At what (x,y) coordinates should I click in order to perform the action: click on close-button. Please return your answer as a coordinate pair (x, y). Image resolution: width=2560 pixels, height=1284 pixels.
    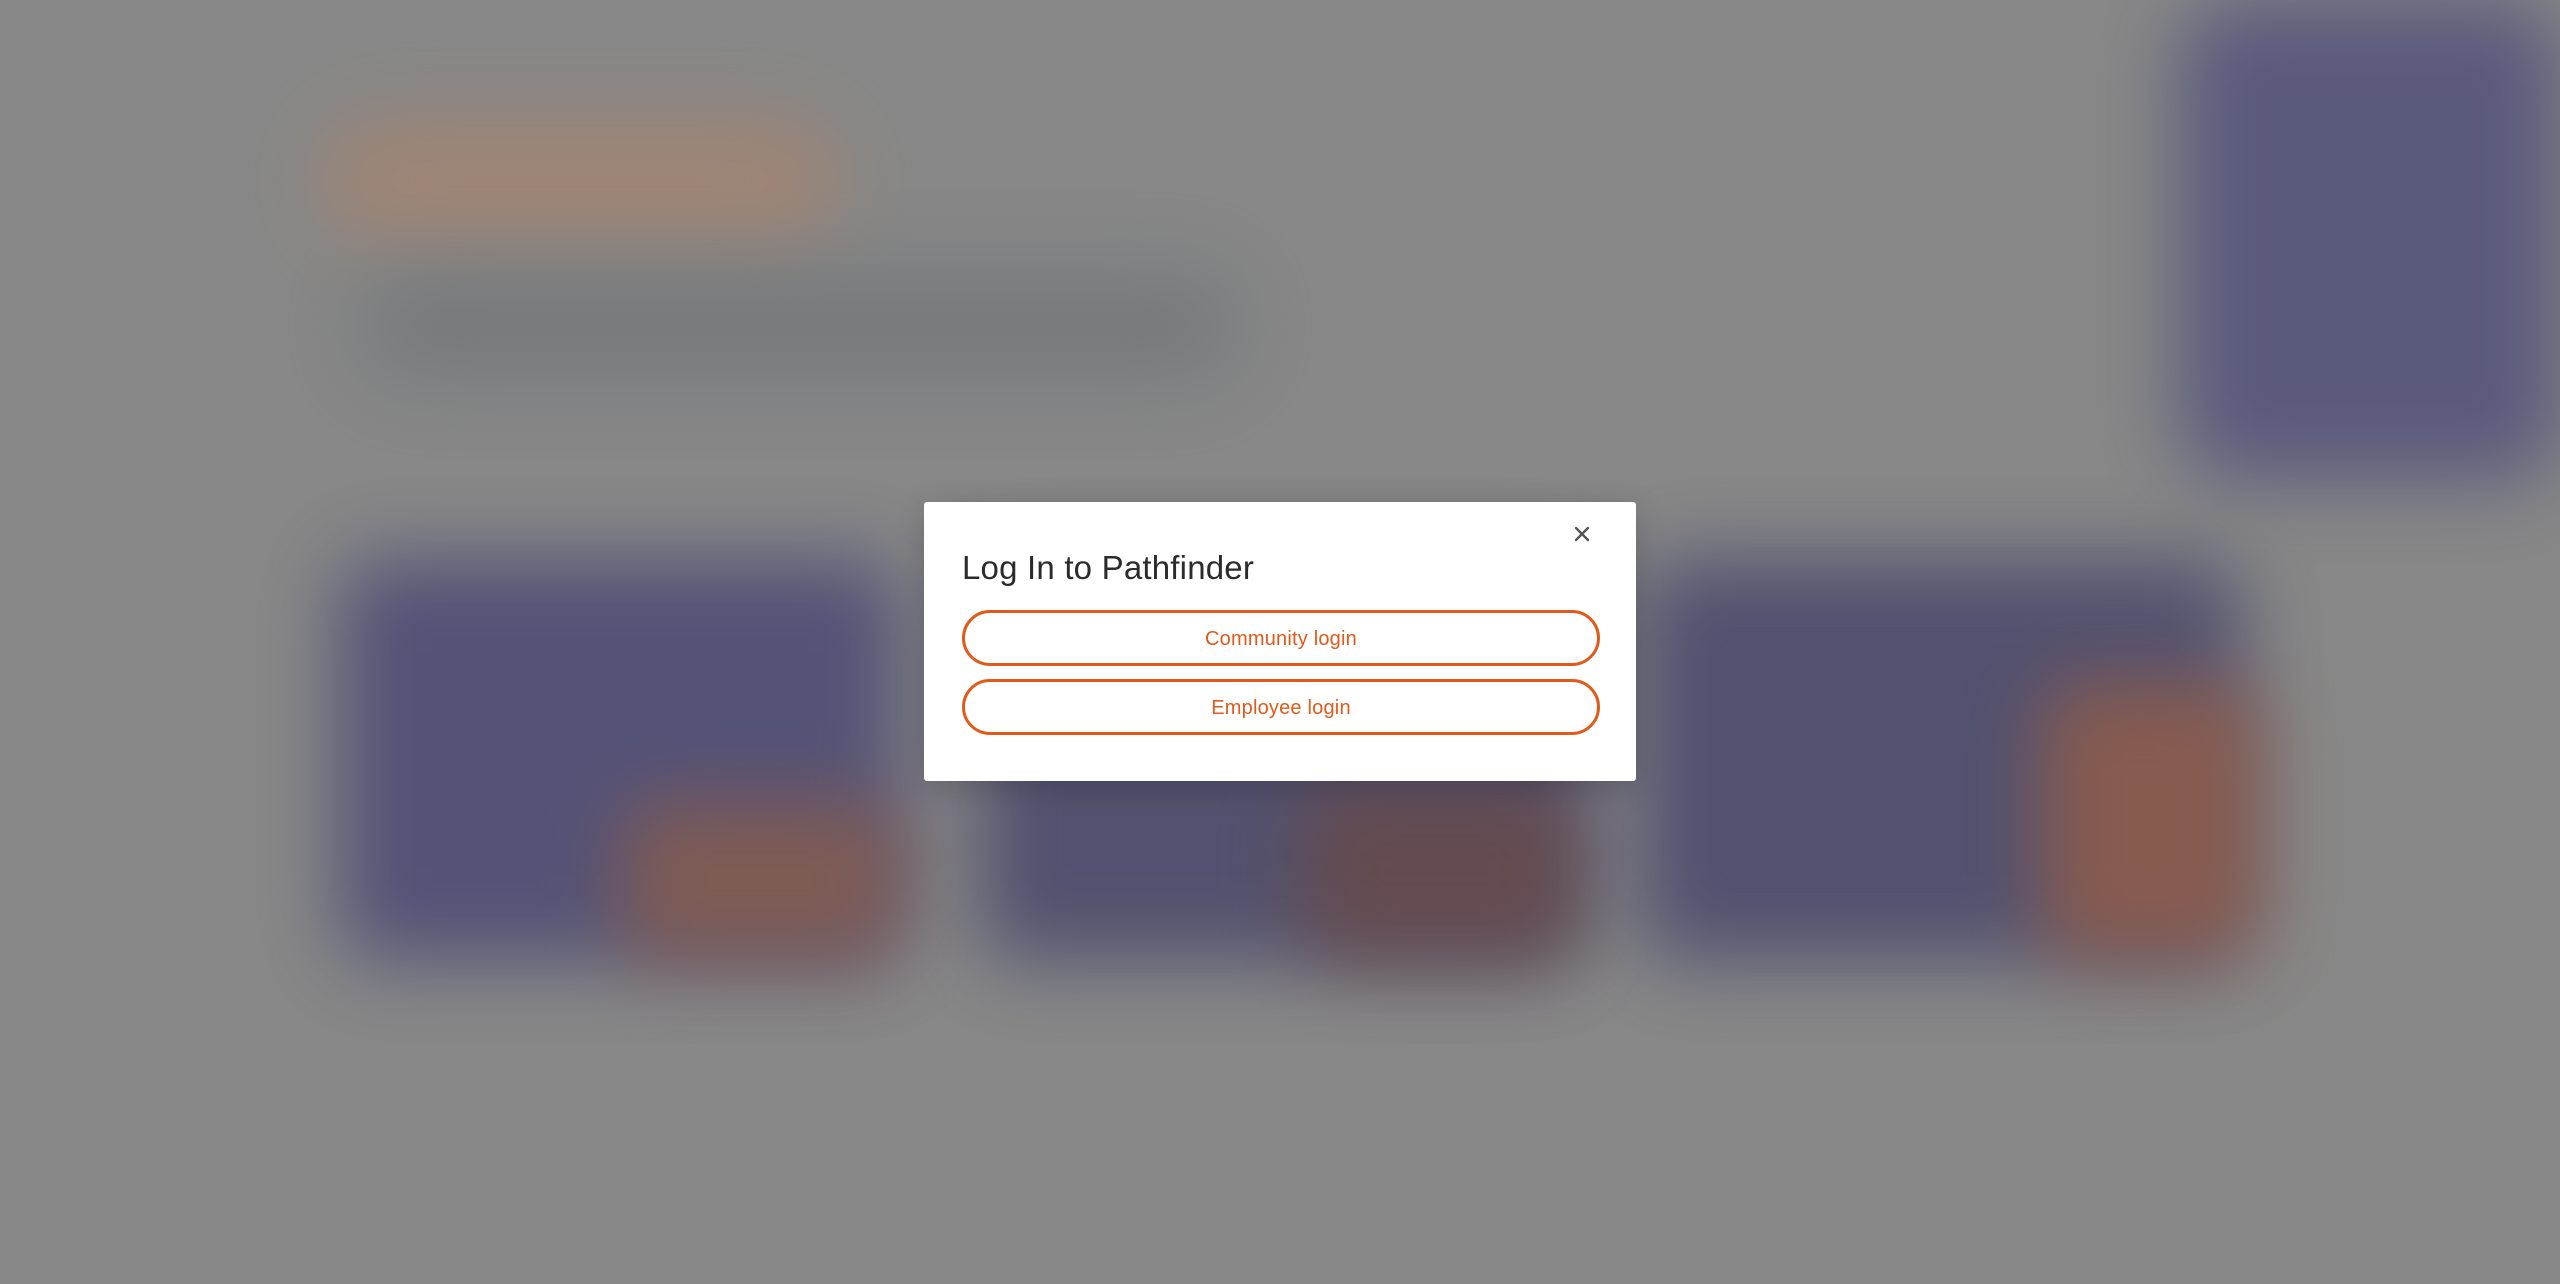
    Looking at the image, I should click on (1582, 534).